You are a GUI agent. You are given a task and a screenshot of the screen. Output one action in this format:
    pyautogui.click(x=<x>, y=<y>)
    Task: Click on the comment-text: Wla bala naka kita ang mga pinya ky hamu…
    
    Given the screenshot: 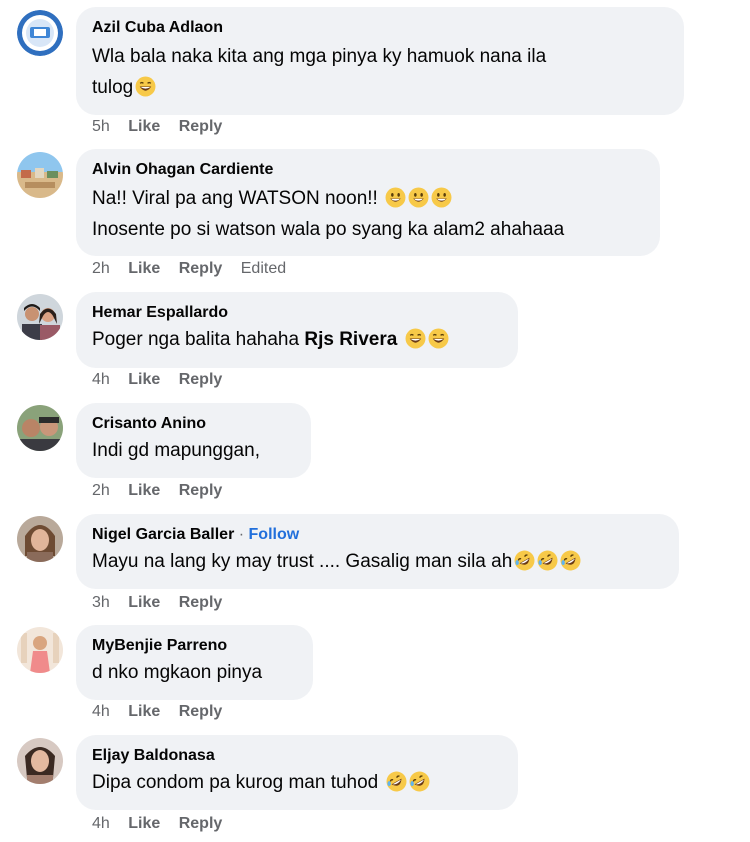 What is the action you would take?
    pyautogui.click(x=319, y=72)
    